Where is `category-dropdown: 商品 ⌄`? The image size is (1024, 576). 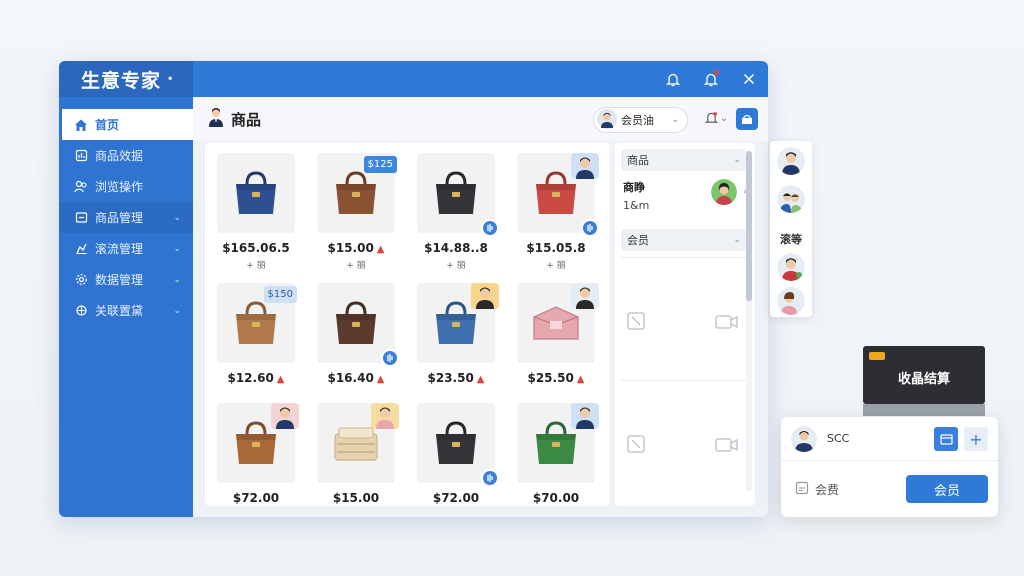 category-dropdown: 商品 ⌄ is located at coordinates (684, 160).